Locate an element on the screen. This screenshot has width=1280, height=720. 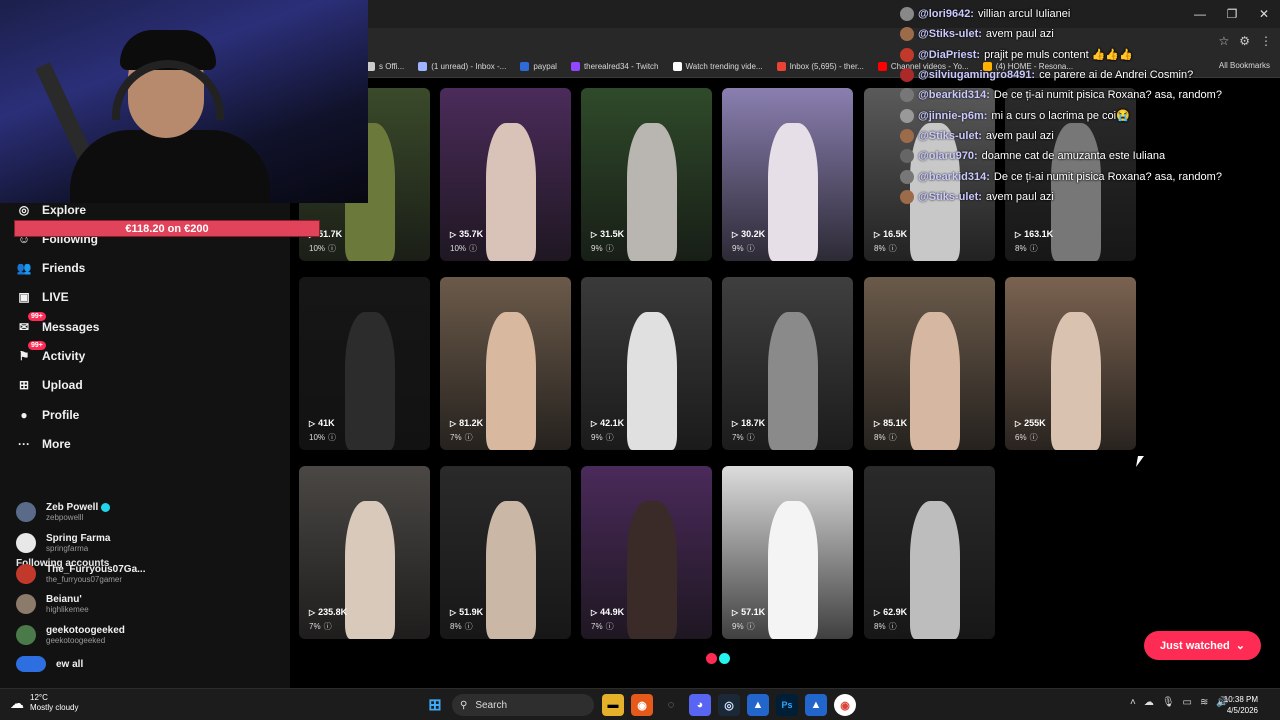
following-account: Beianu' highlikemee is located at coordinates (52, 604).